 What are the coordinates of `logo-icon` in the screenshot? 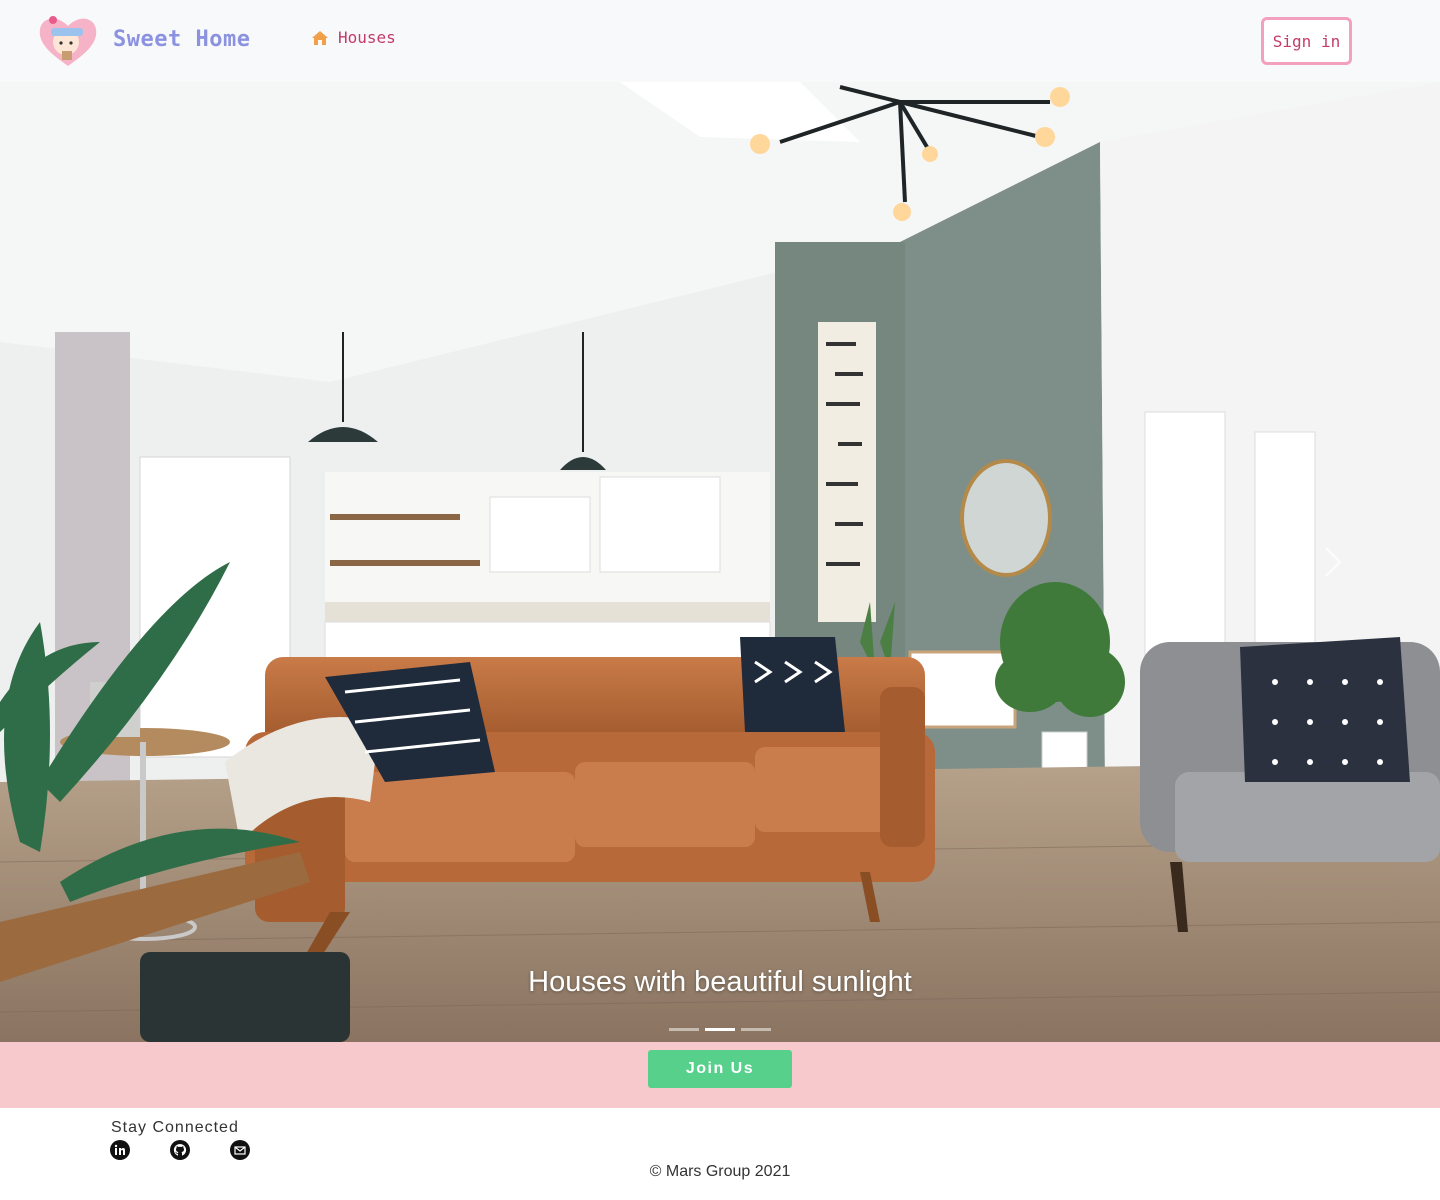 It's located at (68, 41).